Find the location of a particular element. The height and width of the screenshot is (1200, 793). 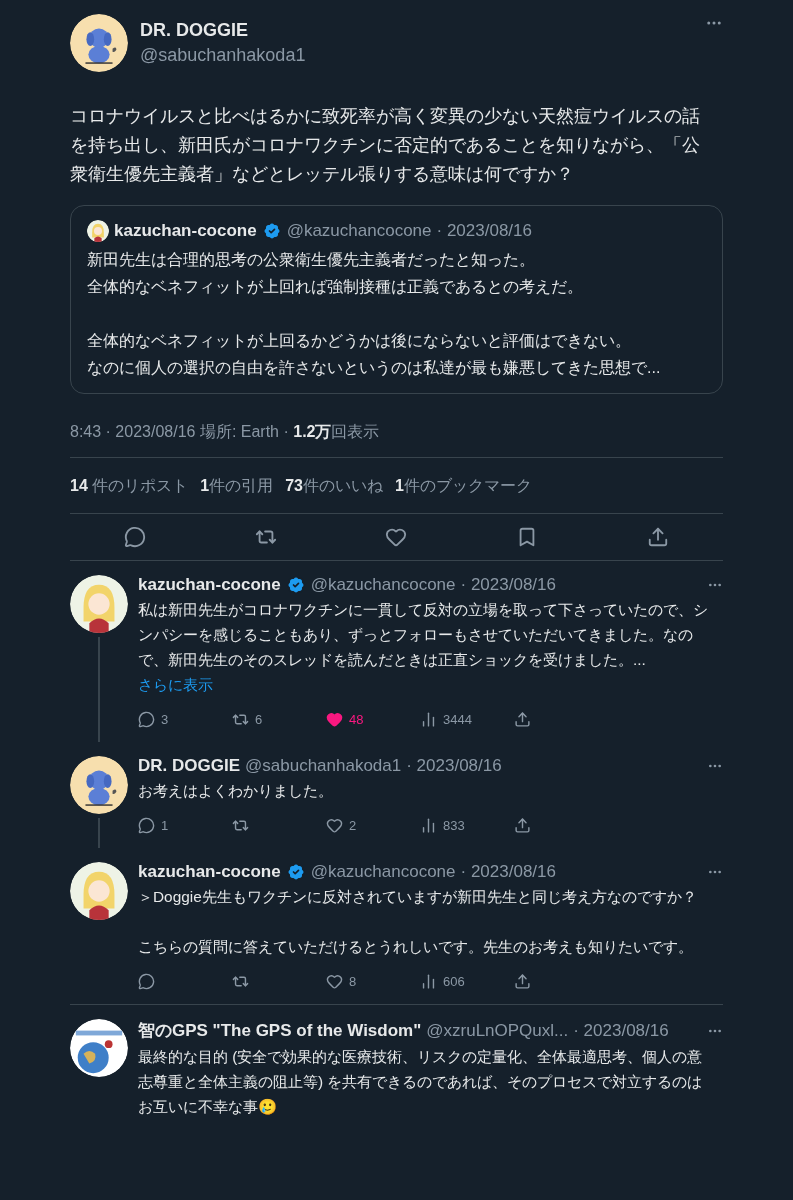

like-button: 2 is located at coordinates (373, 825).